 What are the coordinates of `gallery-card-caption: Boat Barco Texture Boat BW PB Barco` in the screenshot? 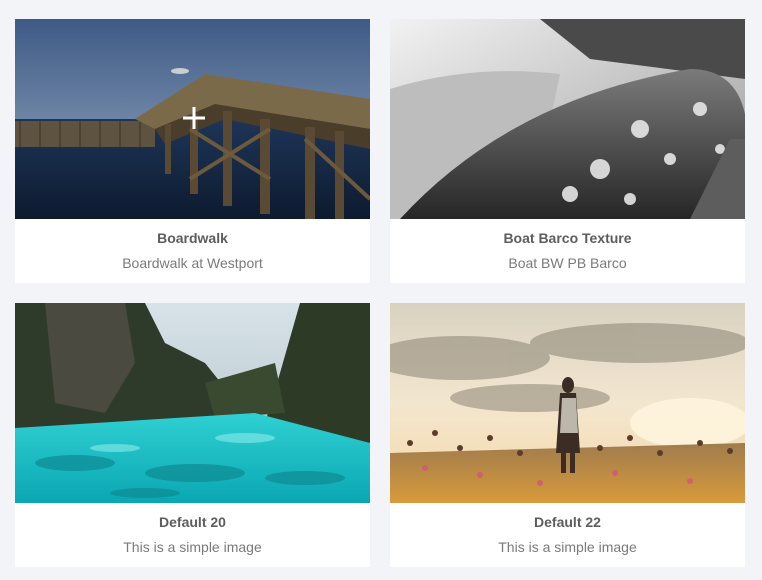 It's located at (567, 245).